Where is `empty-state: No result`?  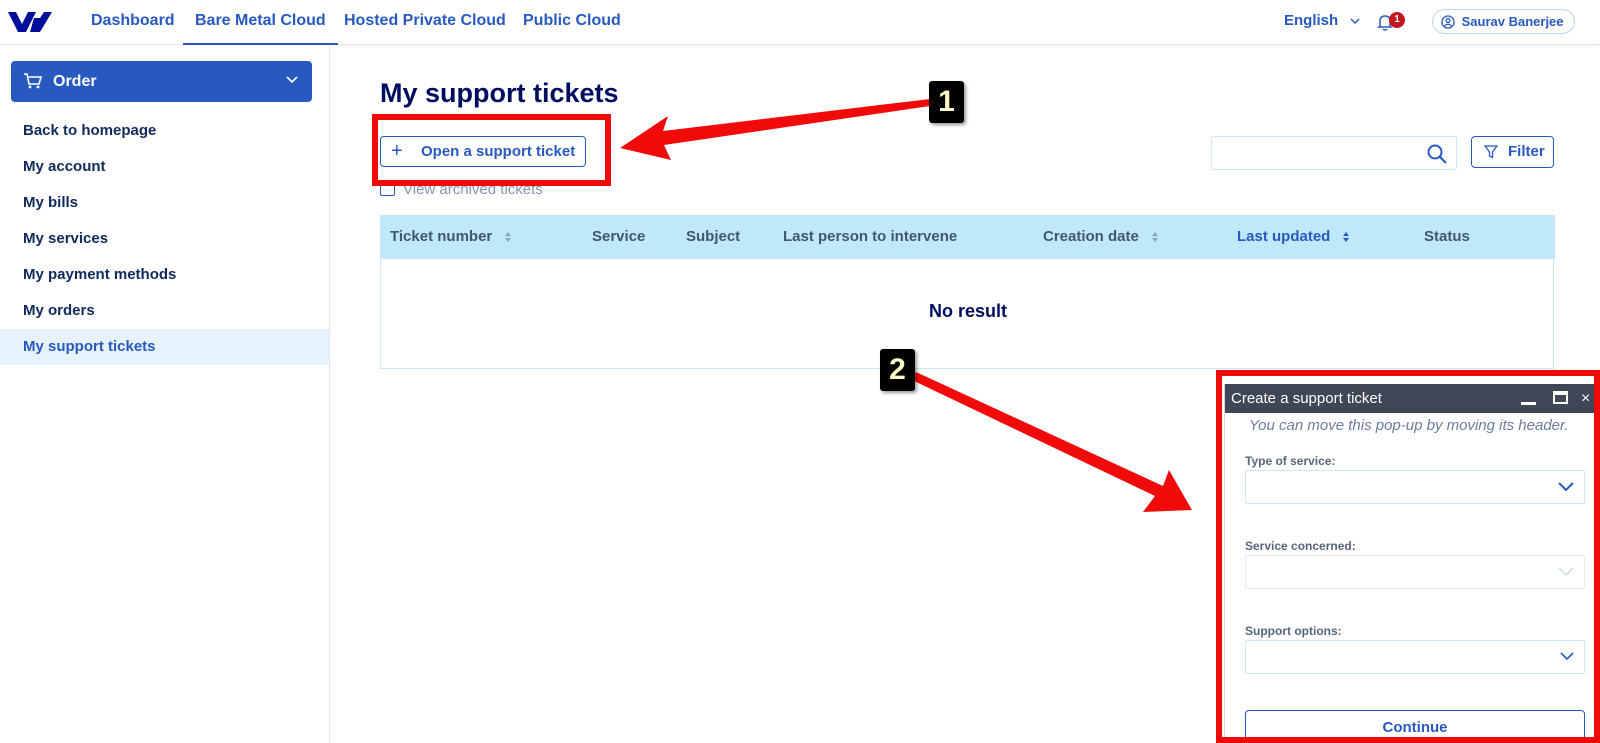
empty-state: No result is located at coordinates (967, 311).